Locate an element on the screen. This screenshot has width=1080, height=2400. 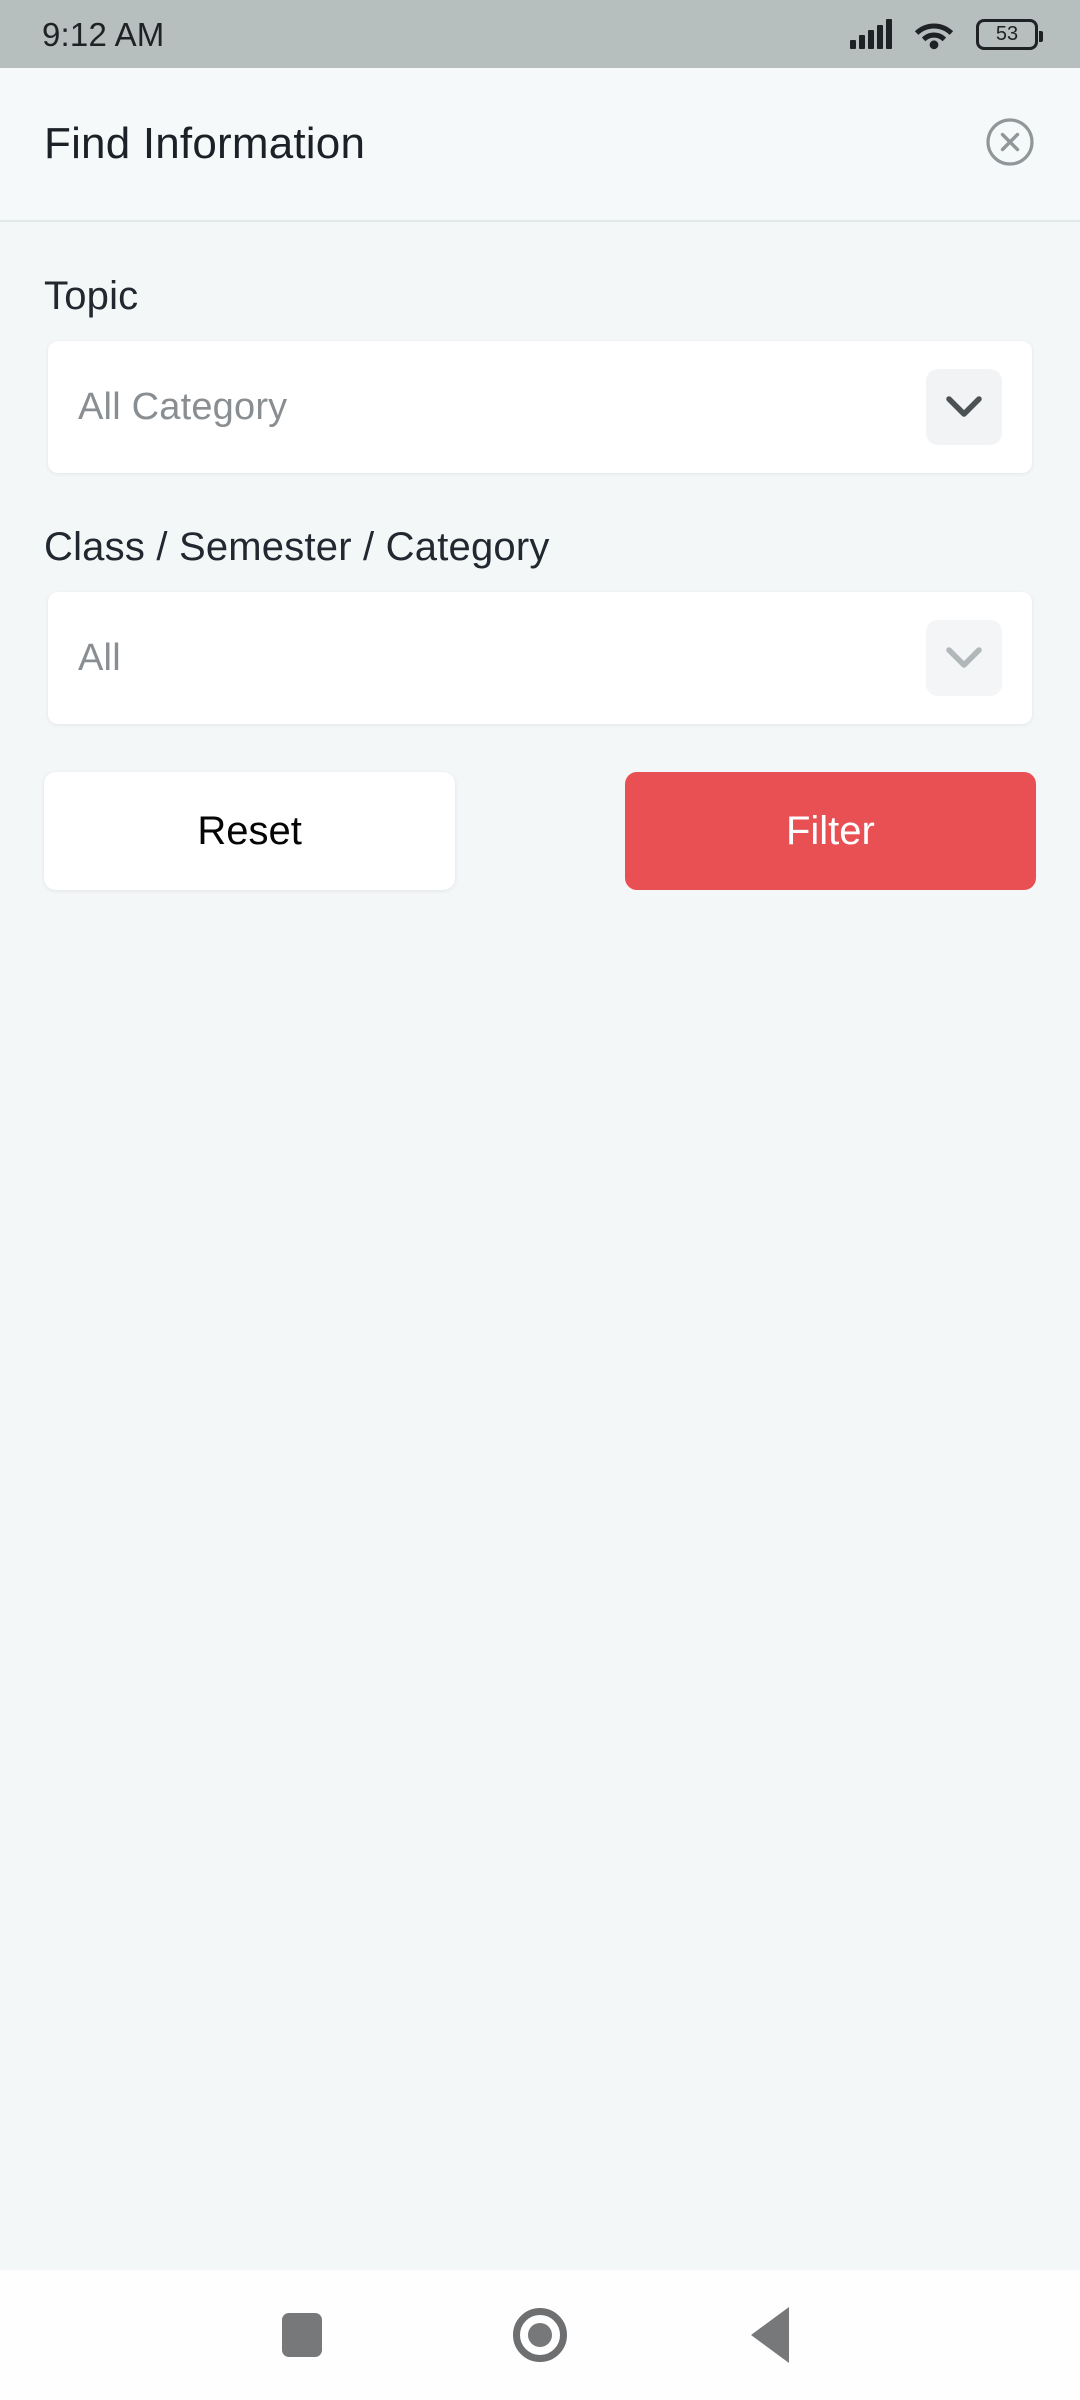
home-button is located at coordinates (540, 2335).